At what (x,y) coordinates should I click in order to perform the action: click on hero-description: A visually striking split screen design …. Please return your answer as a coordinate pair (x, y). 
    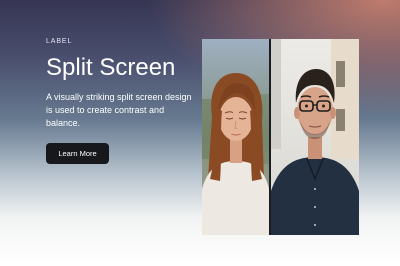
    Looking at the image, I should click on (119, 110).